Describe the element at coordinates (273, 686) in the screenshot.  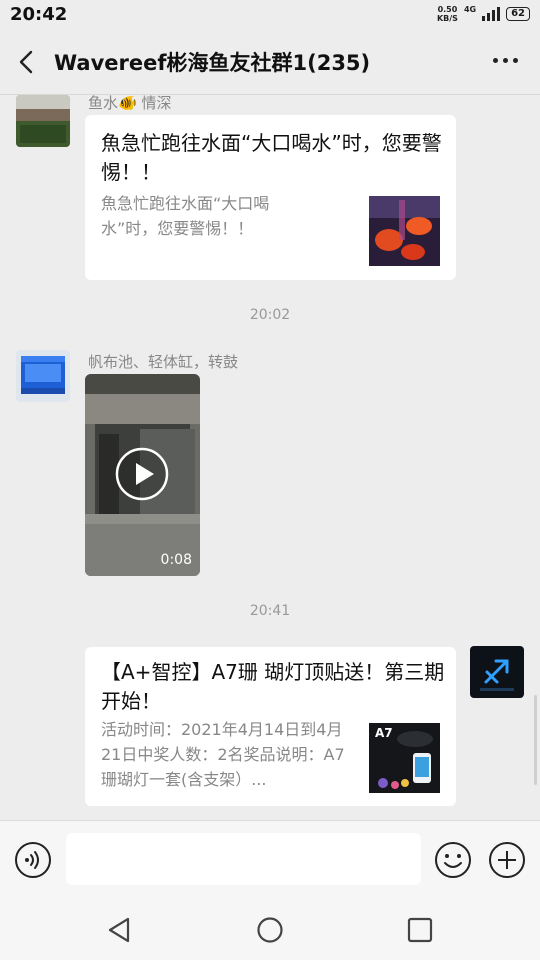
I see `card-title: 【A+智控】A7珊 瑚灯顶贴送！第三期开始！` at that location.